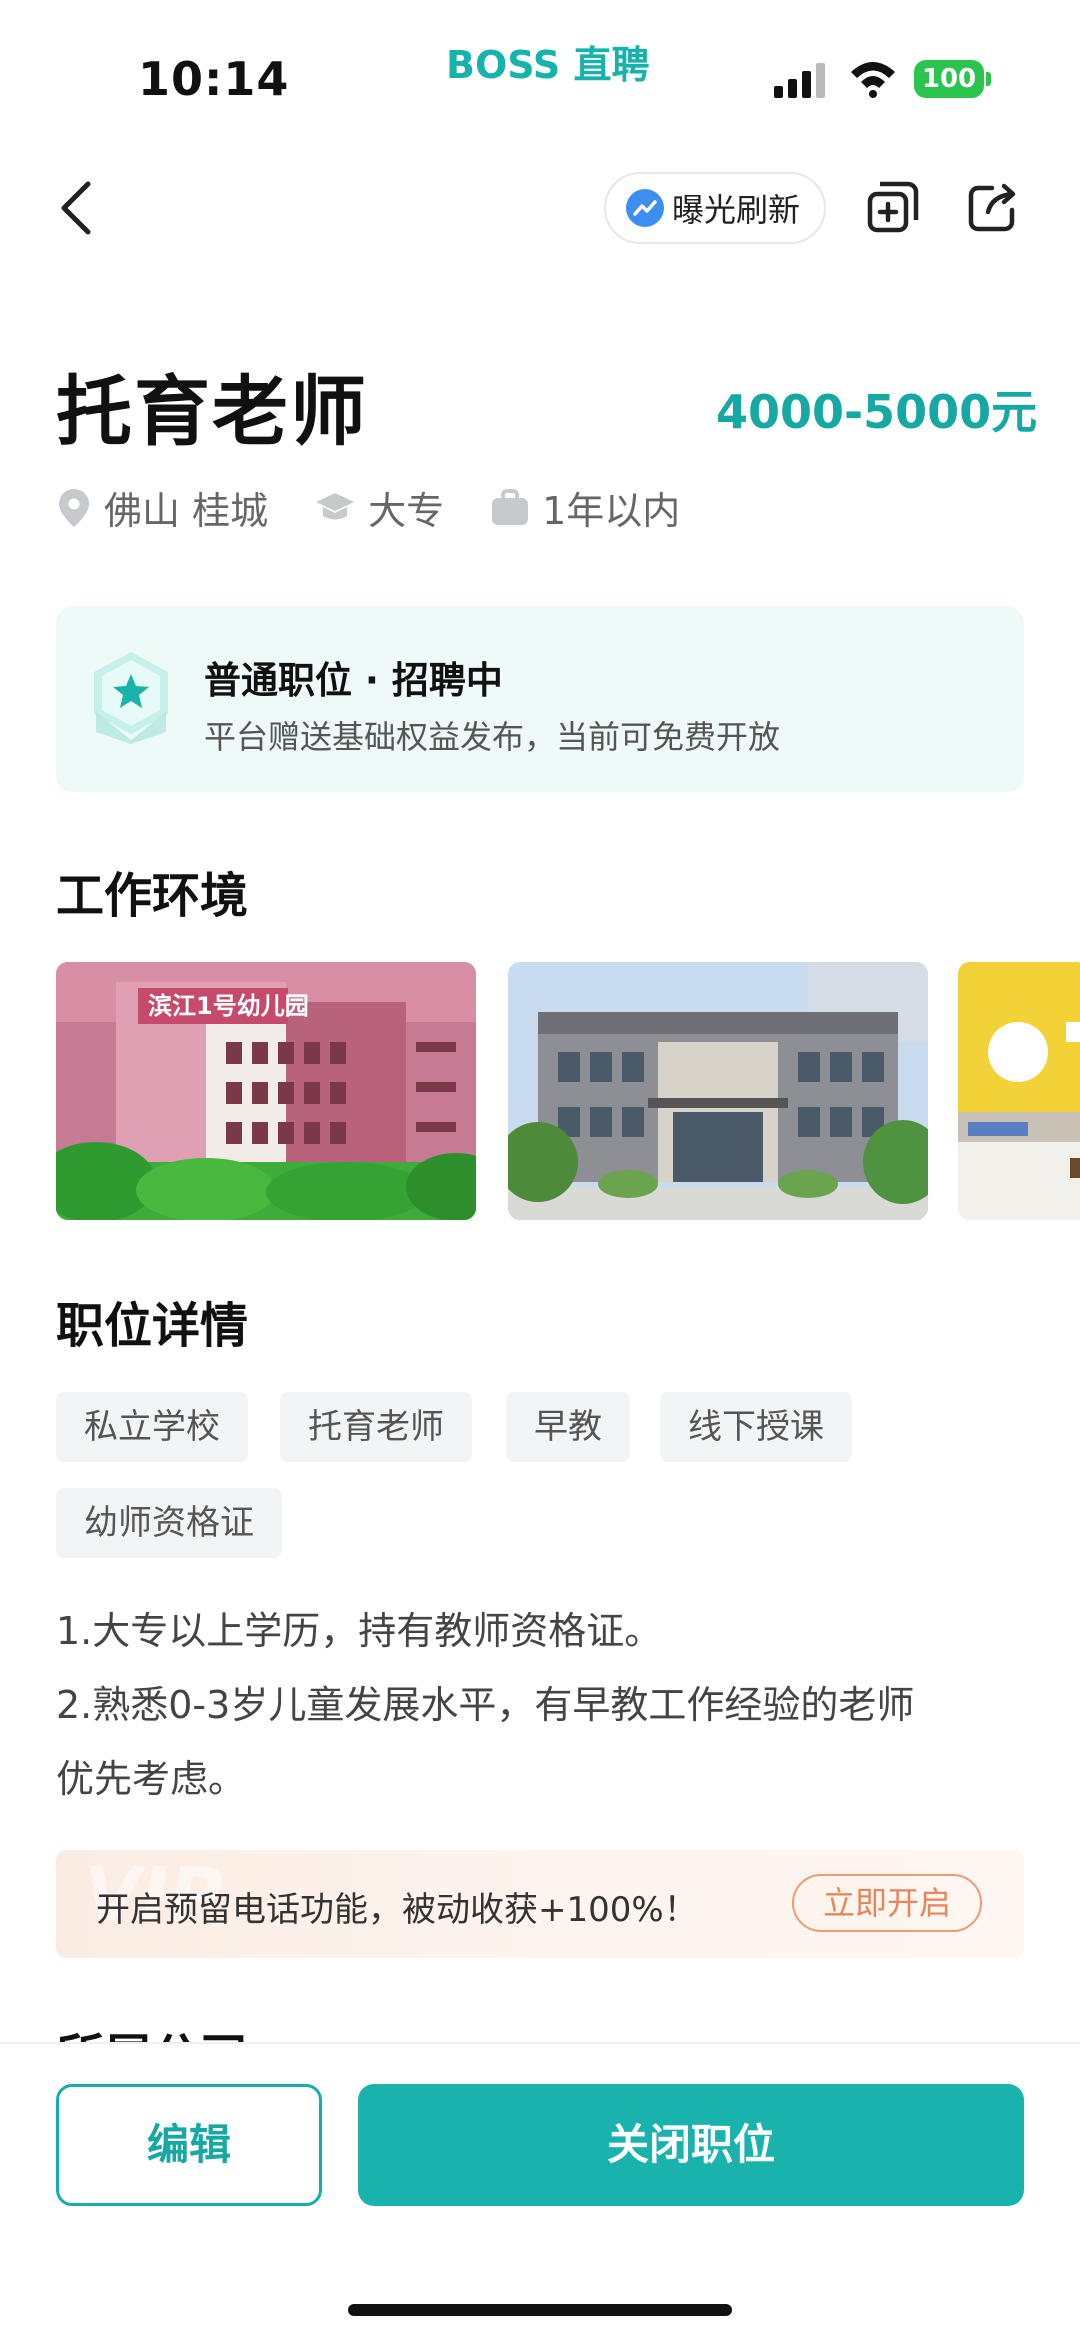  I want to click on photo1-sign: 滨江1号幼儿园, so click(228, 1006).